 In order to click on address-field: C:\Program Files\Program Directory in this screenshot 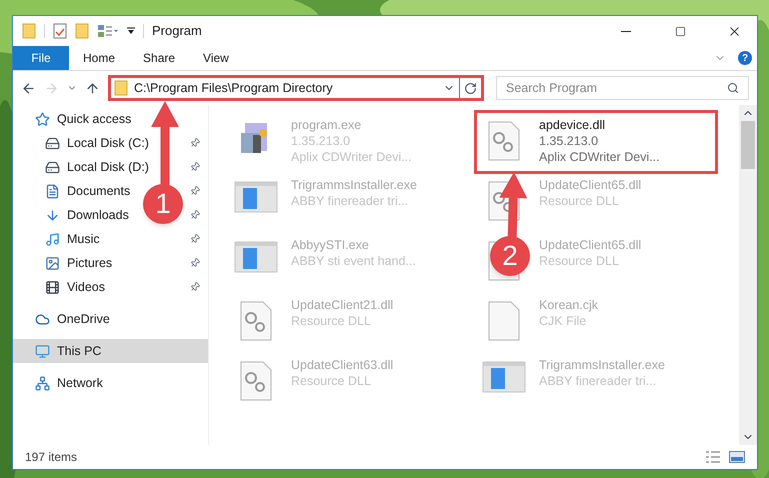, I will do `click(296, 88)`.